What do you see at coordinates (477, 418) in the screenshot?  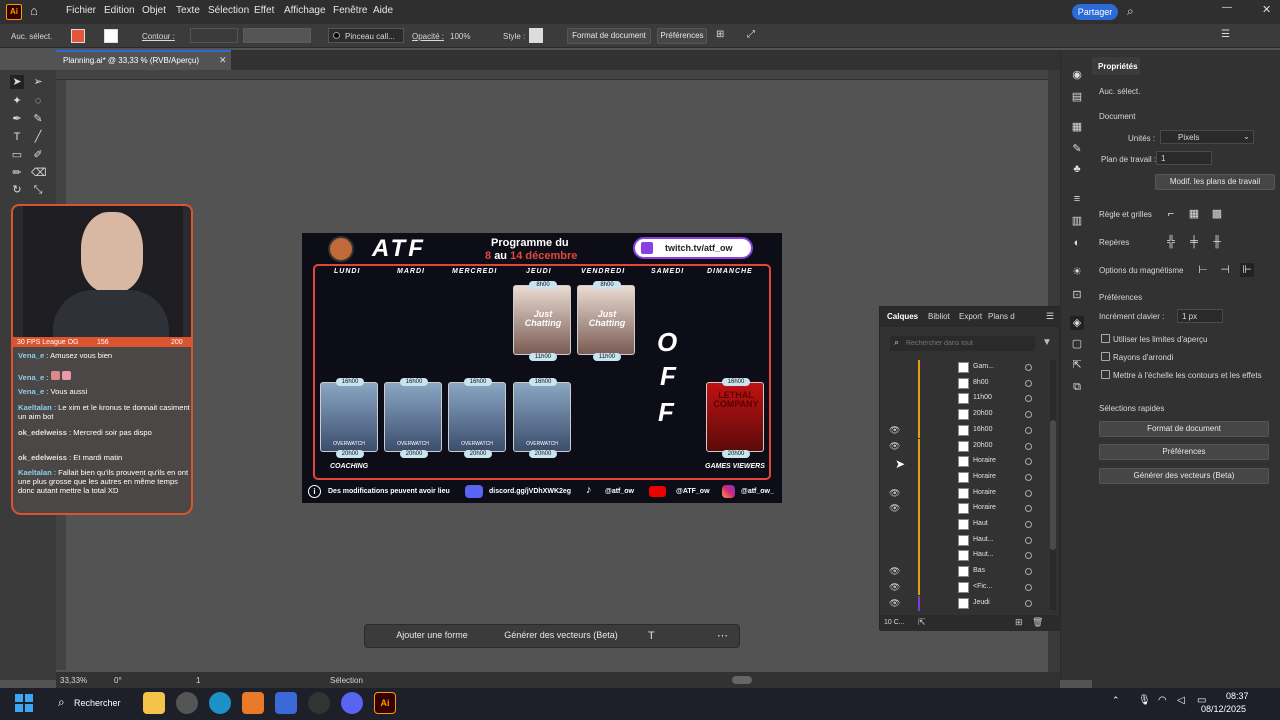 I see `card-mercredi-overwatch: 16h00 OVERWATCH 20h00` at bounding box center [477, 418].